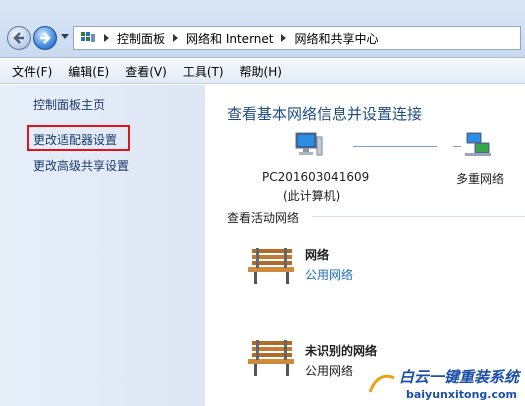 Image resolution: width=525 pixels, height=406 pixels. I want to click on watermark-url: baiyunxitong.com, so click(461, 394).